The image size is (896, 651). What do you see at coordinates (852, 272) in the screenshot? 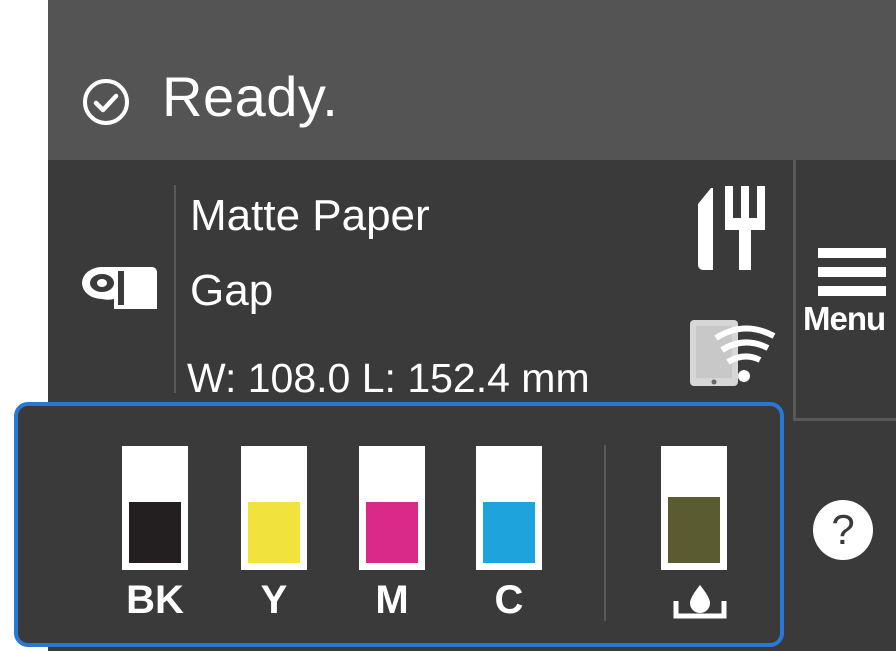
I see `hamburger-menu-icon` at bounding box center [852, 272].